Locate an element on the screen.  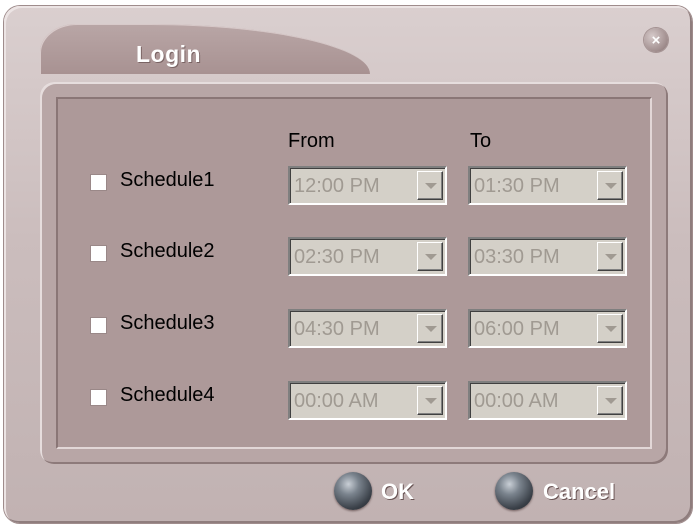
schedule2-from-value: 02:30 PM is located at coordinates (337, 257).